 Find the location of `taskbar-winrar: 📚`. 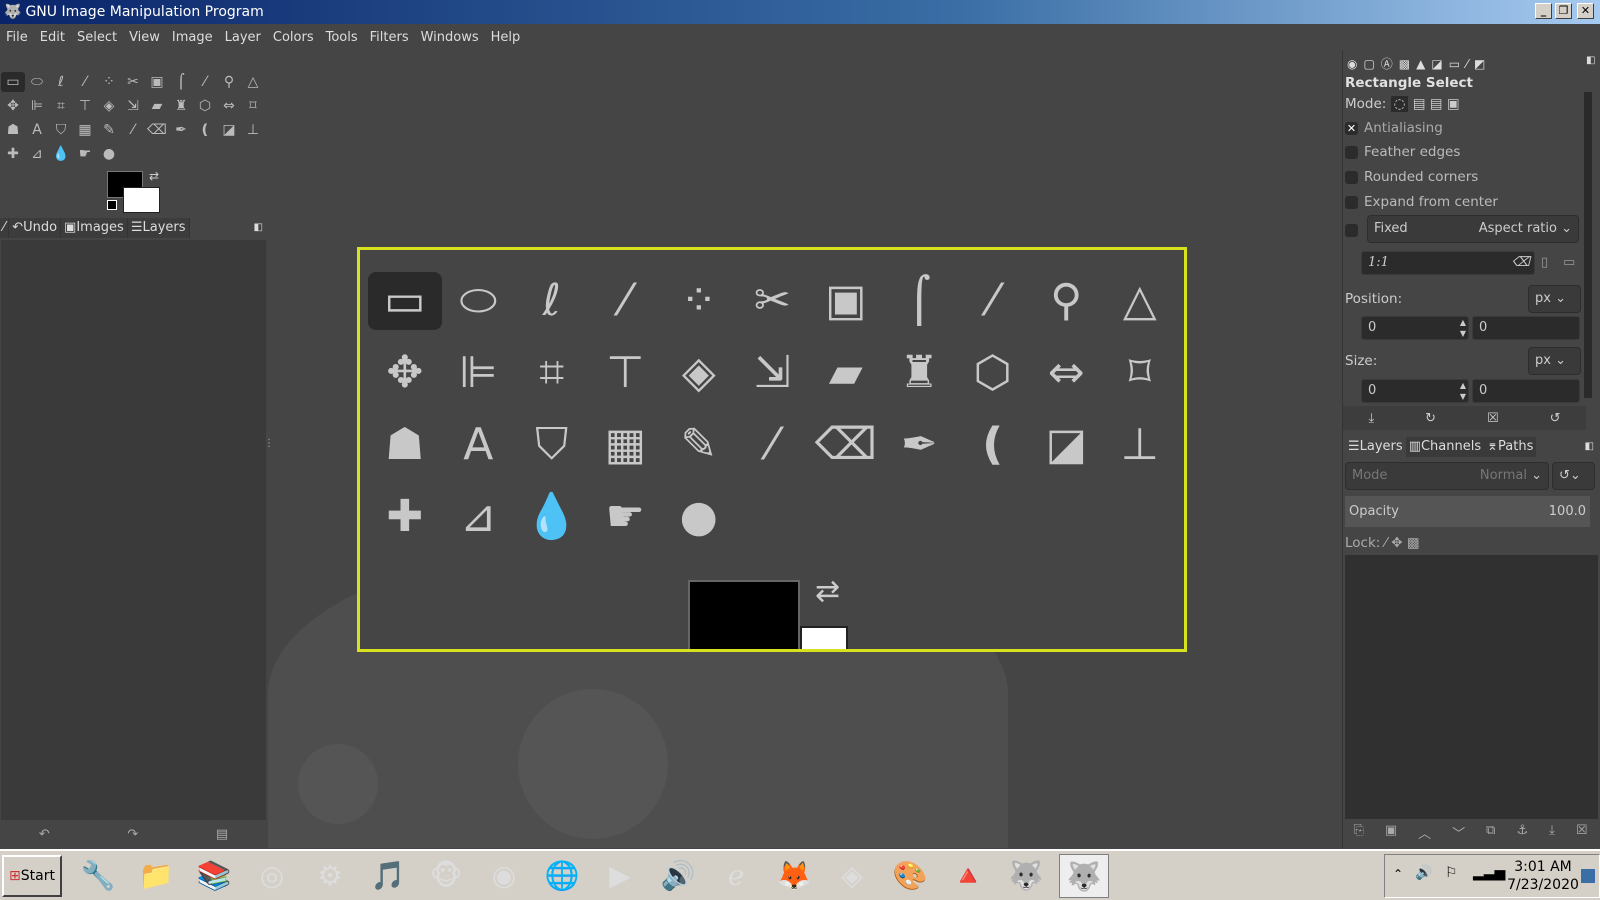

taskbar-winrar: 📚 is located at coordinates (214, 876).